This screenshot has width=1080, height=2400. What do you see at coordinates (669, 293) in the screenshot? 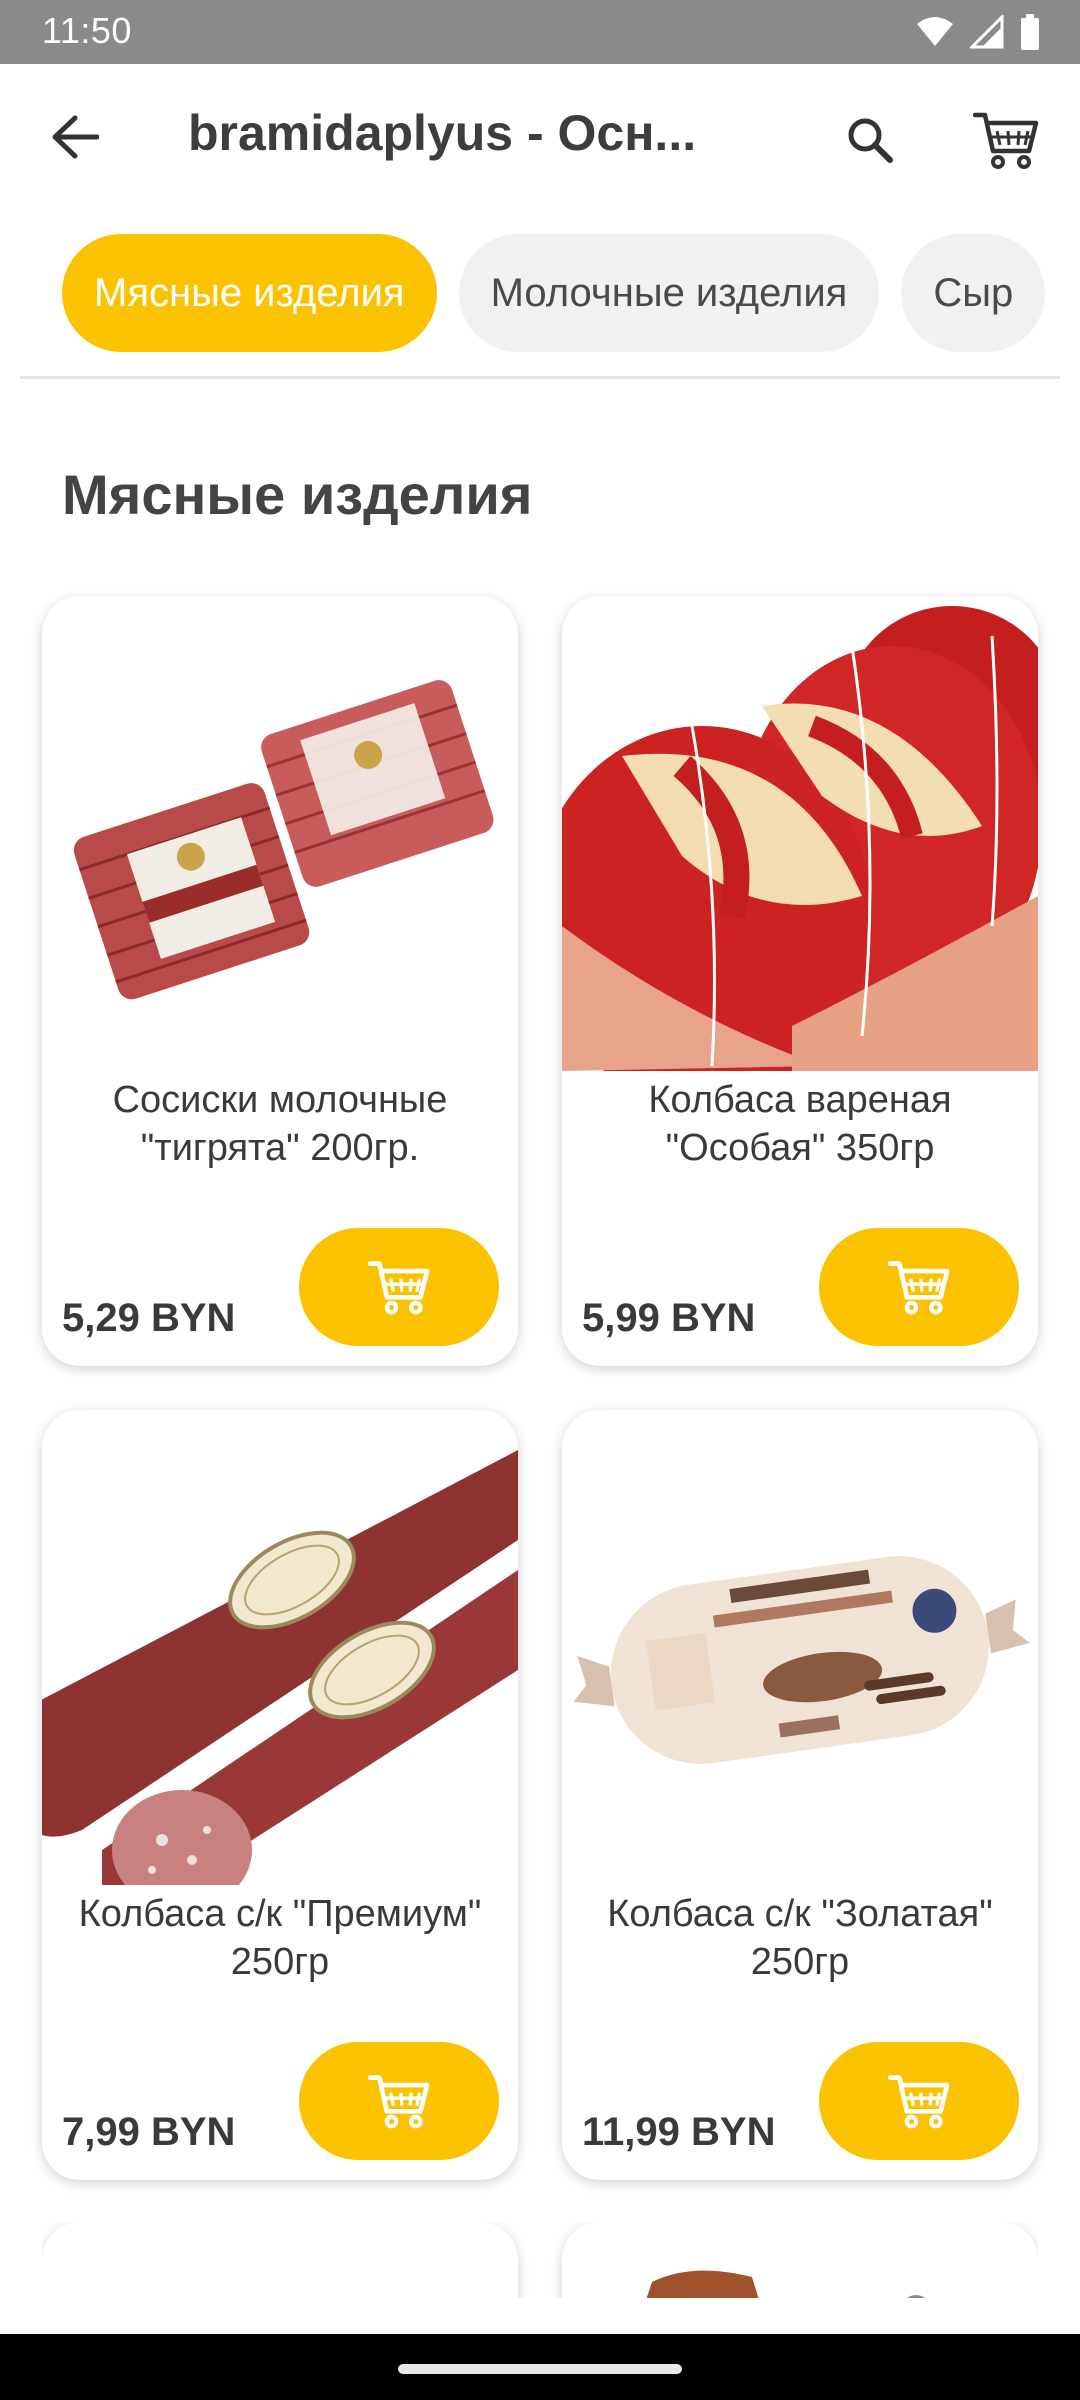
I see `tab-dairy-products: Молочные изделия` at bounding box center [669, 293].